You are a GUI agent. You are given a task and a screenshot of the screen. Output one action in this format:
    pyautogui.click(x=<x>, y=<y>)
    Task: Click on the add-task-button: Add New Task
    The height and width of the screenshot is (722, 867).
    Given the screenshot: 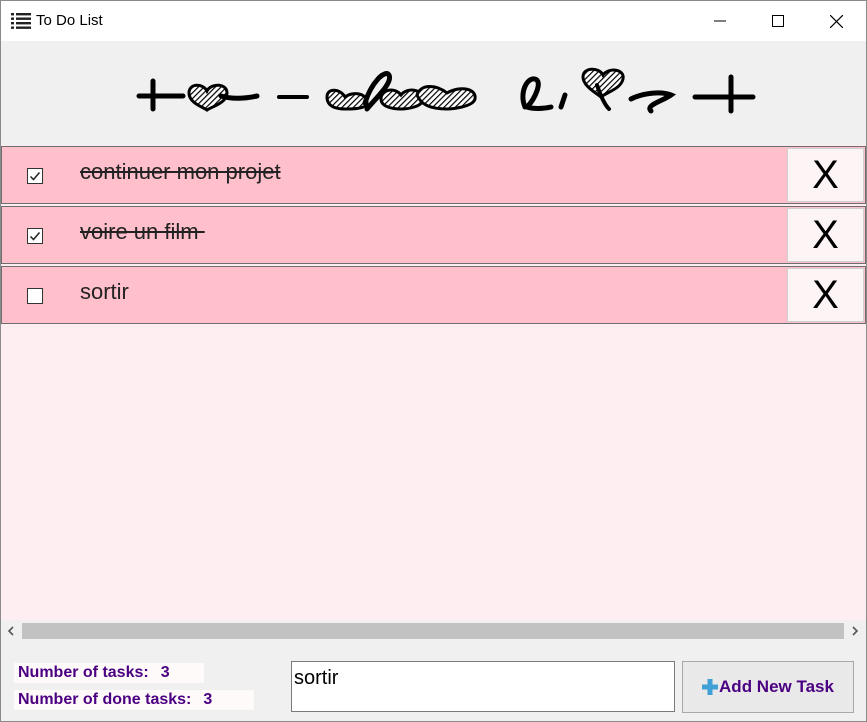 What is the action you would take?
    pyautogui.click(x=768, y=687)
    